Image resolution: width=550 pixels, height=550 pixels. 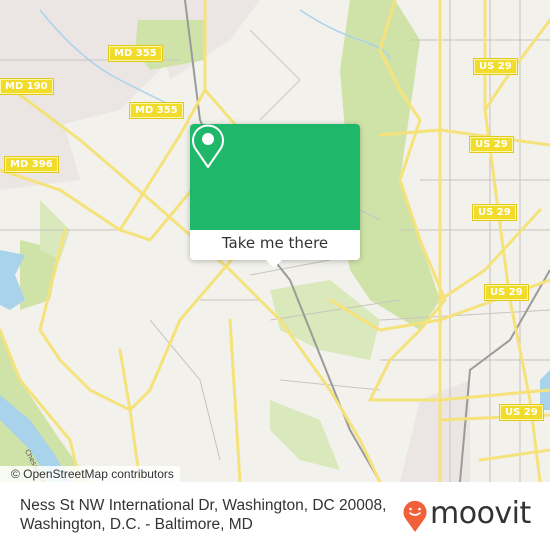 I want to click on take-me-there-button: Take me there, so click(x=275, y=245).